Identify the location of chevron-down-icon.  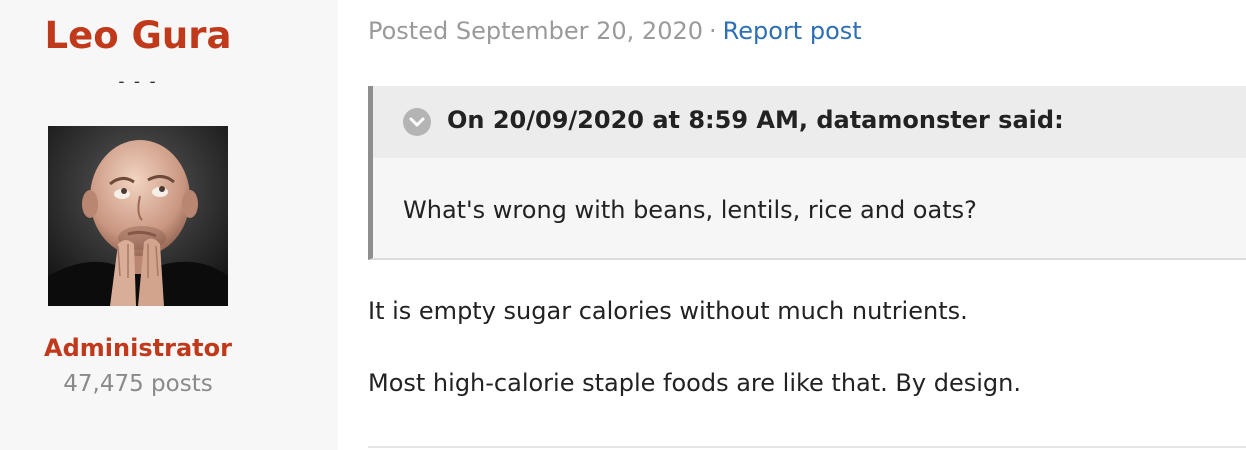
(417, 122).